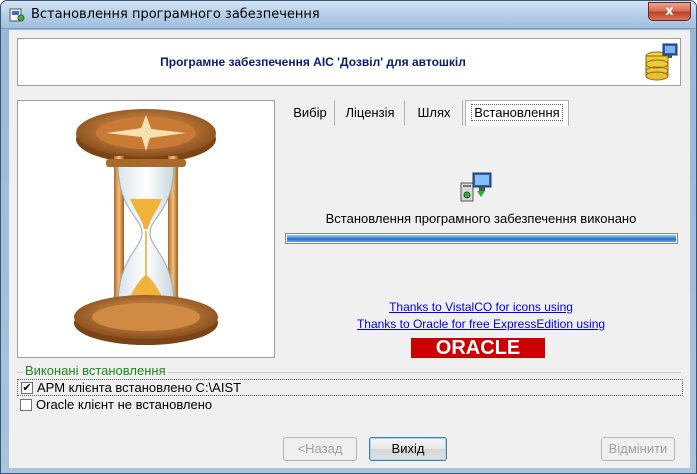  I want to click on install-progress-fill, so click(481, 238).